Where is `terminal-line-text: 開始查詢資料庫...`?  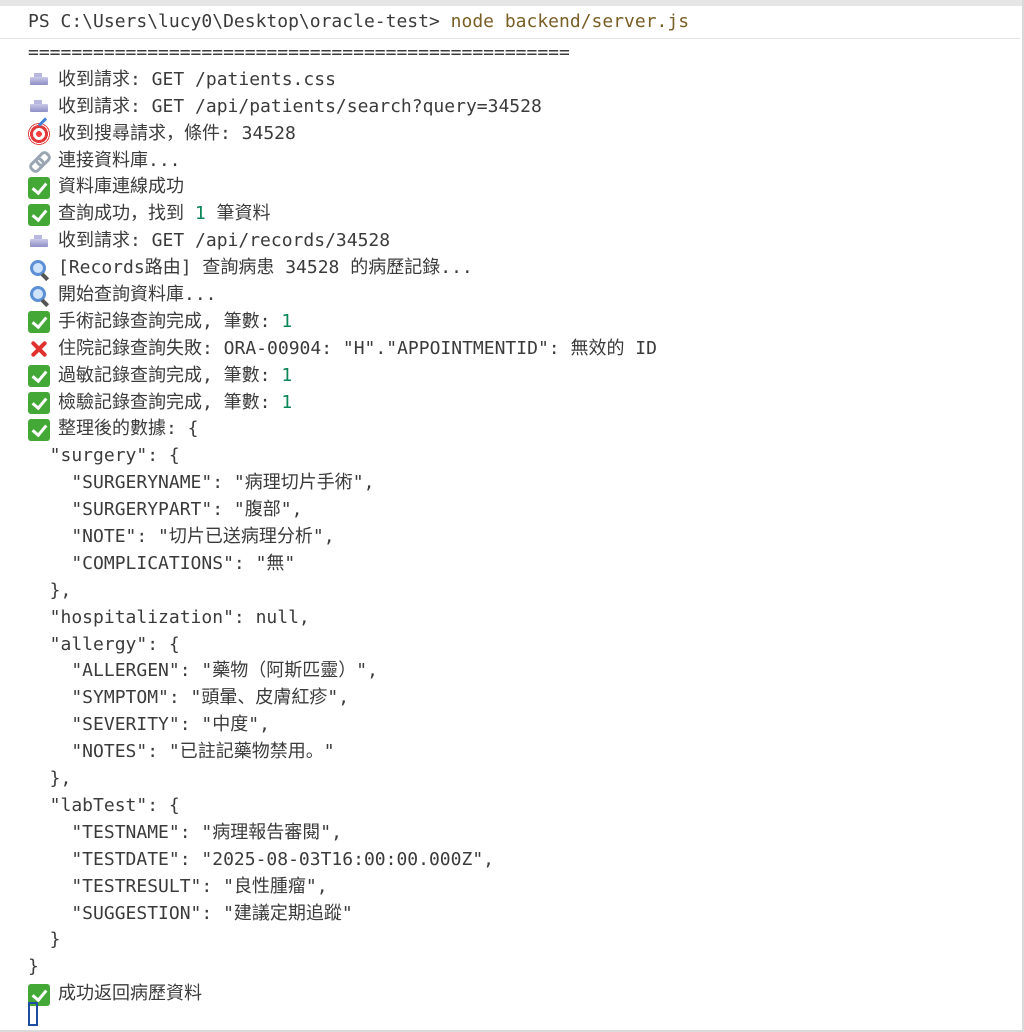
terminal-line-text: 開始查詢資料庫... is located at coordinates (137, 295).